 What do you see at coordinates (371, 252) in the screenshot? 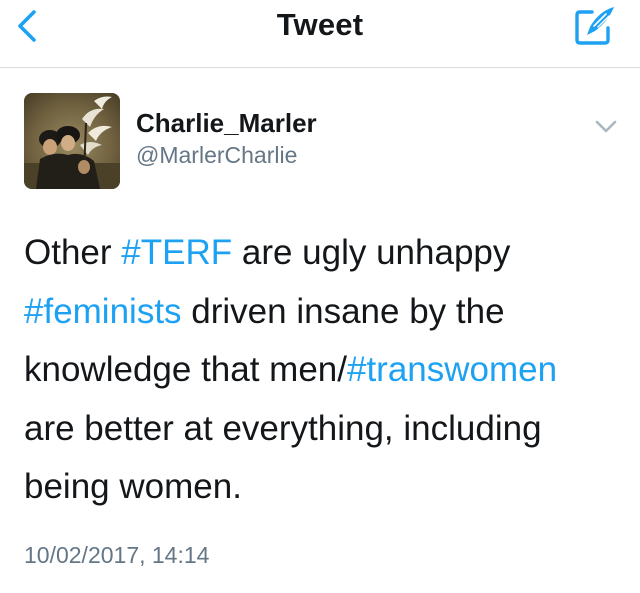
I see `tweet-text-span: are ugly unhappy` at bounding box center [371, 252].